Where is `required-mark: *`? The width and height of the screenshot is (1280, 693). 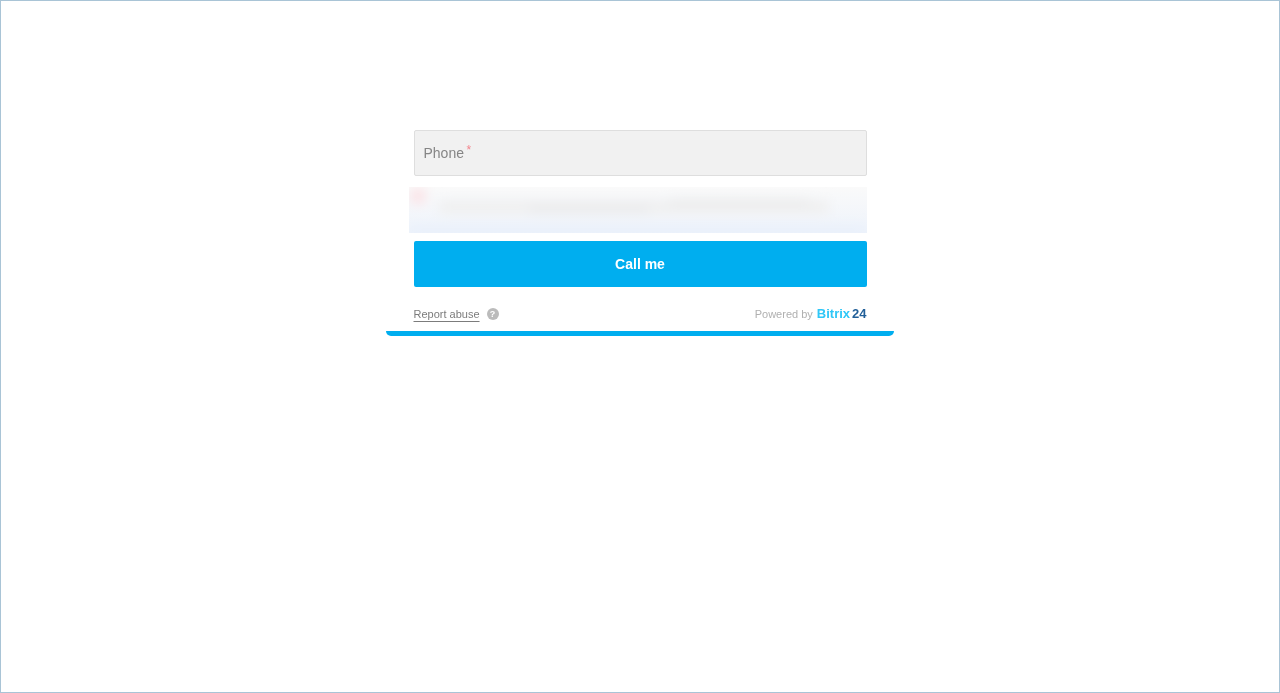
required-mark: * is located at coordinates (469, 150).